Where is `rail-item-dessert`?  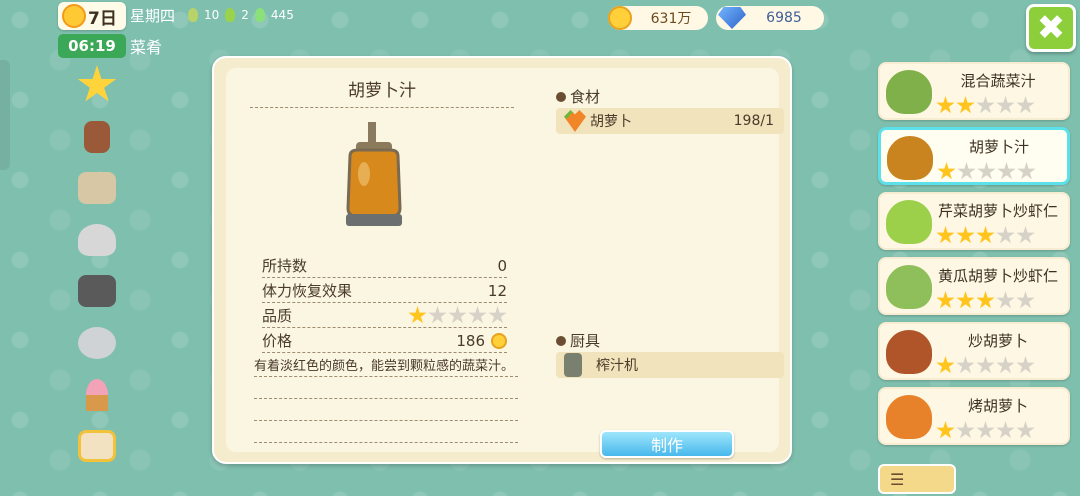
rail-item-dessert is located at coordinates (97, 395).